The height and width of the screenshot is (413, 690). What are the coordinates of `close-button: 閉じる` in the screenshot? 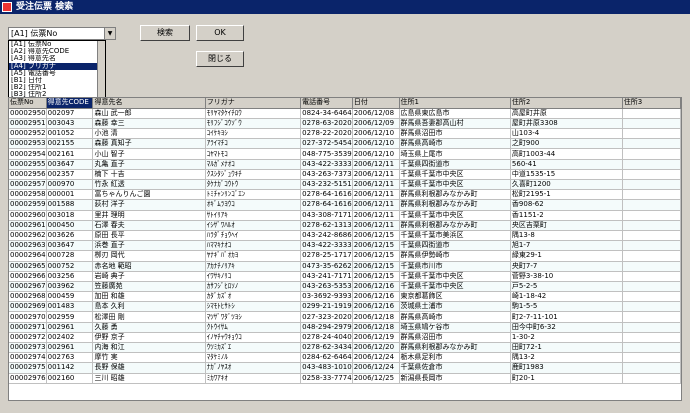 It's located at (220, 59).